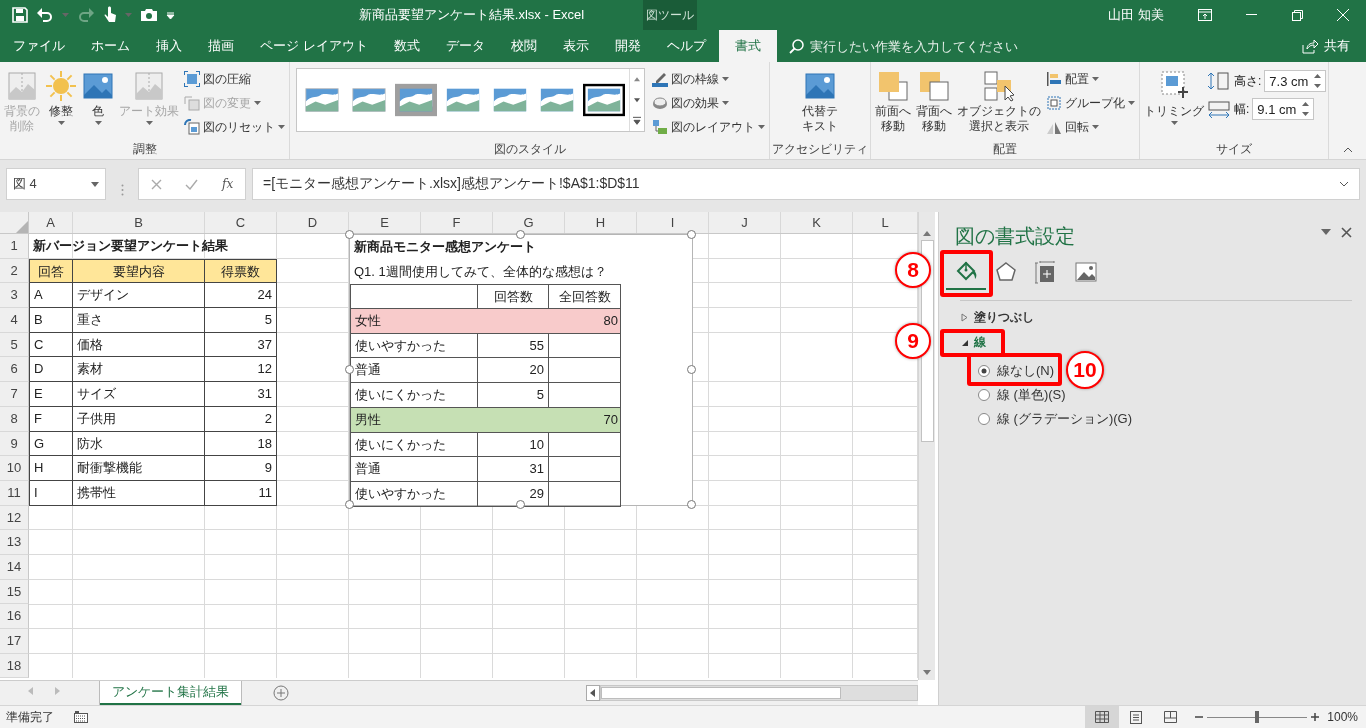  What do you see at coordinates (926, 446) in the screenshot?
I see `vertical-scrollbar` at bounding box center [926, 446].